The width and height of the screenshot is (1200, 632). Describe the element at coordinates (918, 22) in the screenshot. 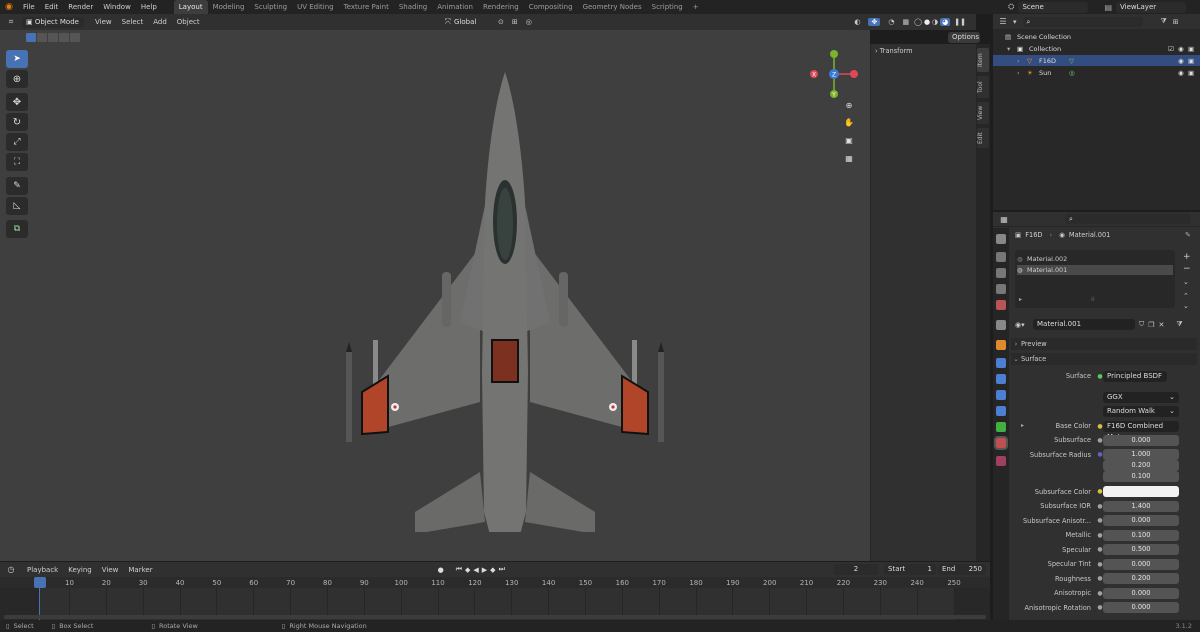

I see `shading-wireframe-icon: ◯` at that location.